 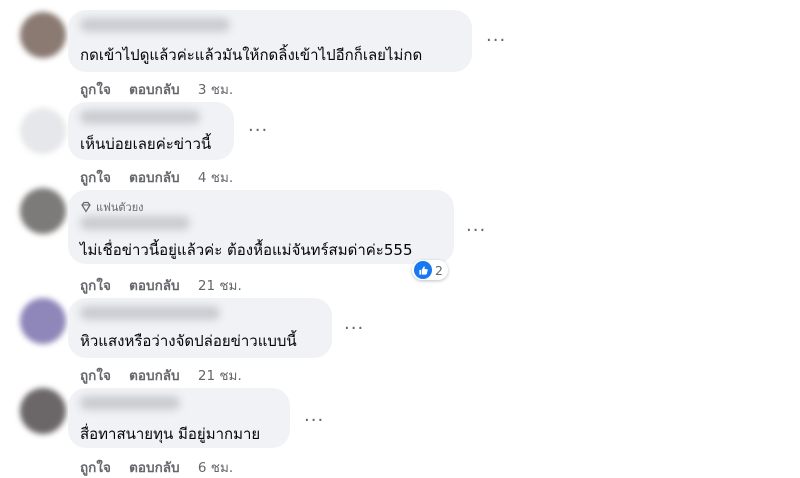 I want to click on reaction-summary: 2, so click(x=430, y=270).